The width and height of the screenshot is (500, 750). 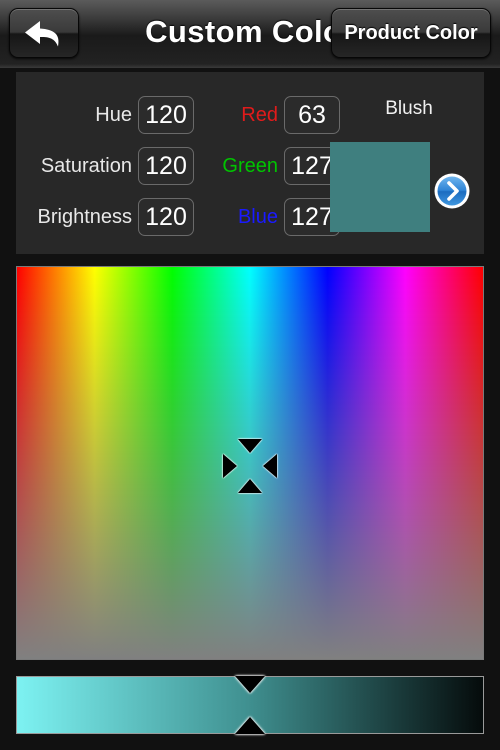 I want to click on product-color-button: Product Color, so click(x=411, y=33).